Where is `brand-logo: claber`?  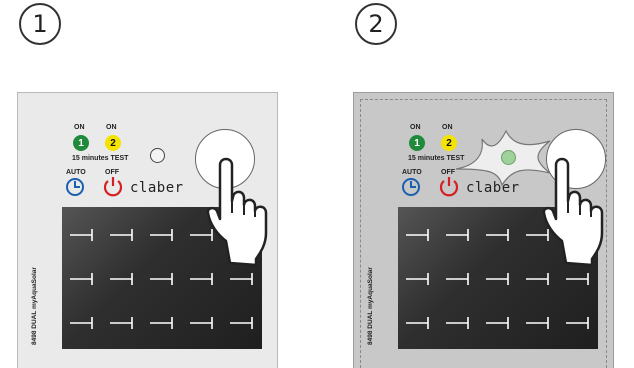 brand-logo: claber is located at coordinates (157, 188).